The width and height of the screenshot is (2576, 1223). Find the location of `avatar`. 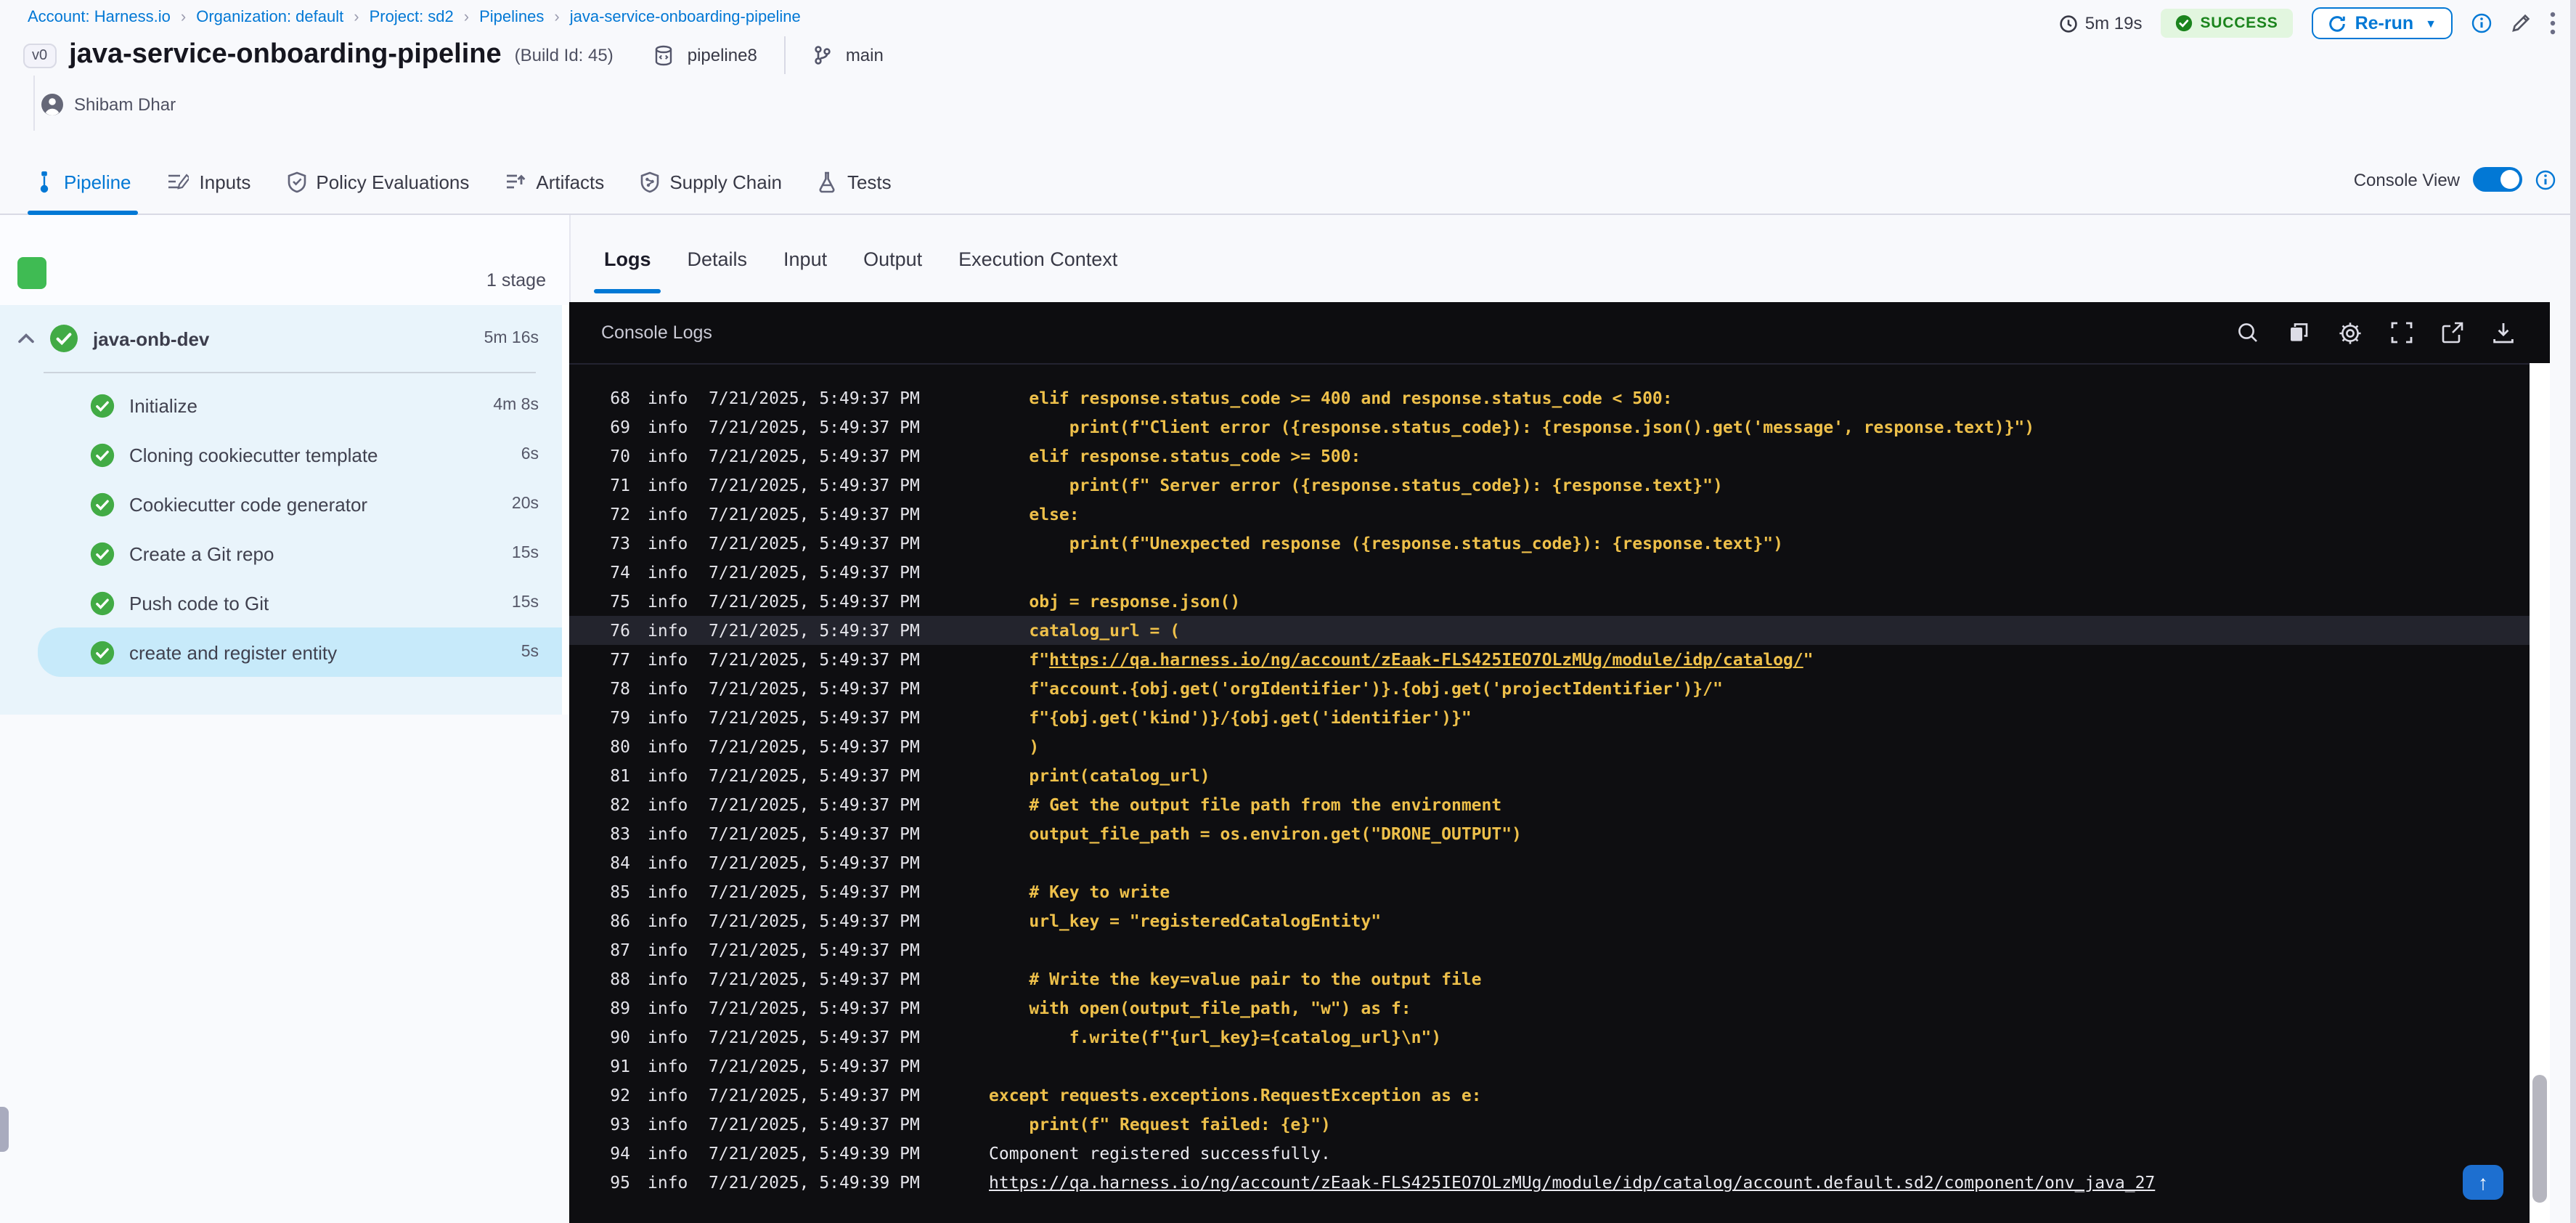

avatar is located at coordinates (52, 104).